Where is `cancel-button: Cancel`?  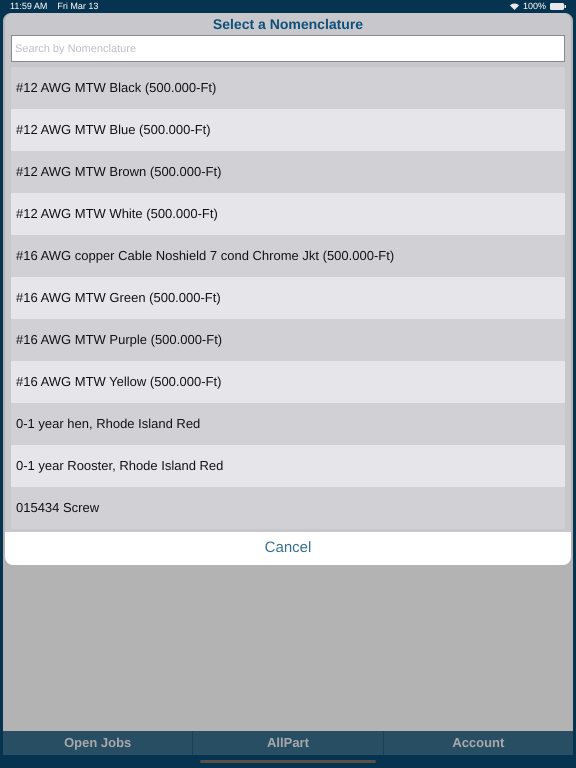
cancel-button: Cancel is located at coordinates (288, 548).